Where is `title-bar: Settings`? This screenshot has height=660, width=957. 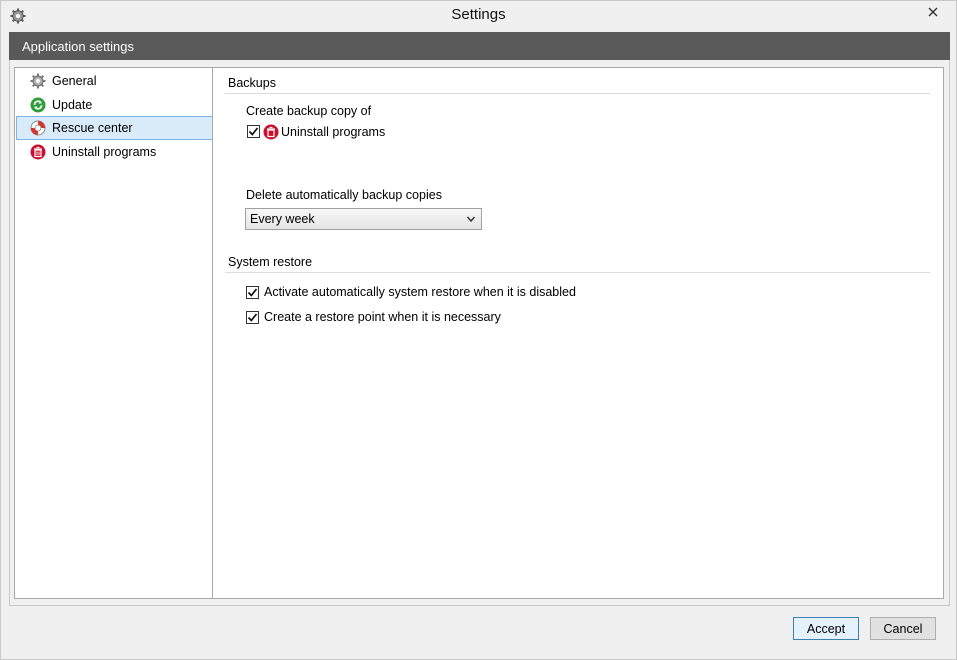 title-bar: Settings is located at coordinates (478, 16).